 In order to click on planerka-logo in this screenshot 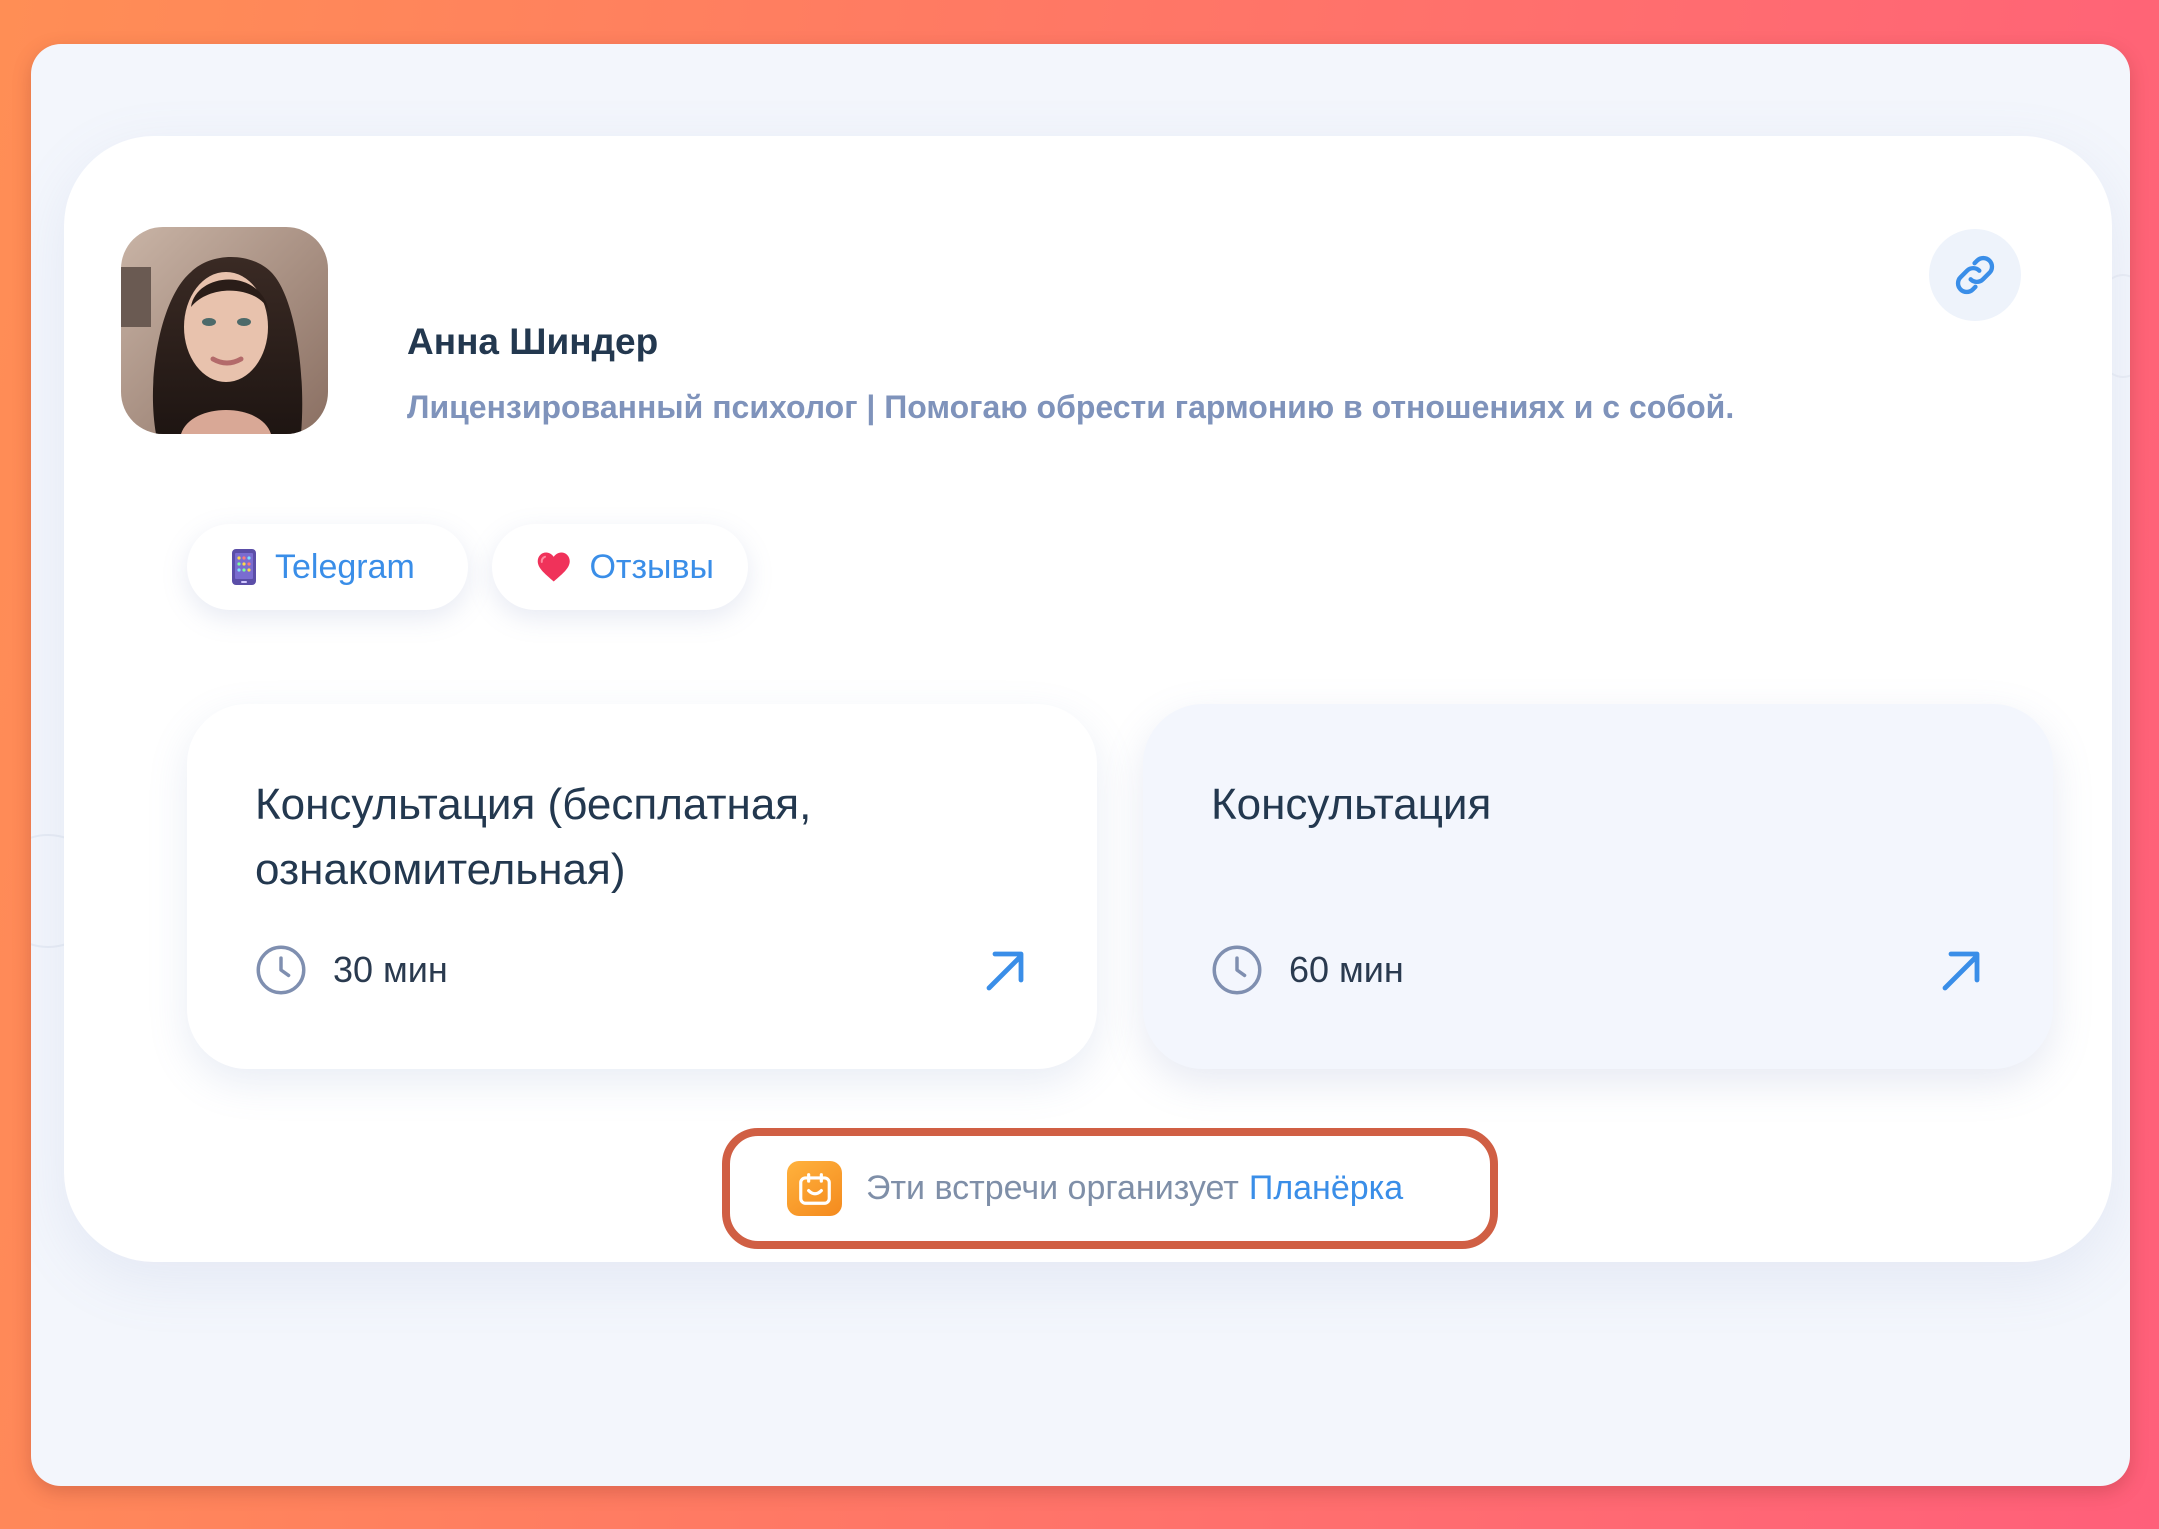, I will do `click(814, 1188)`.